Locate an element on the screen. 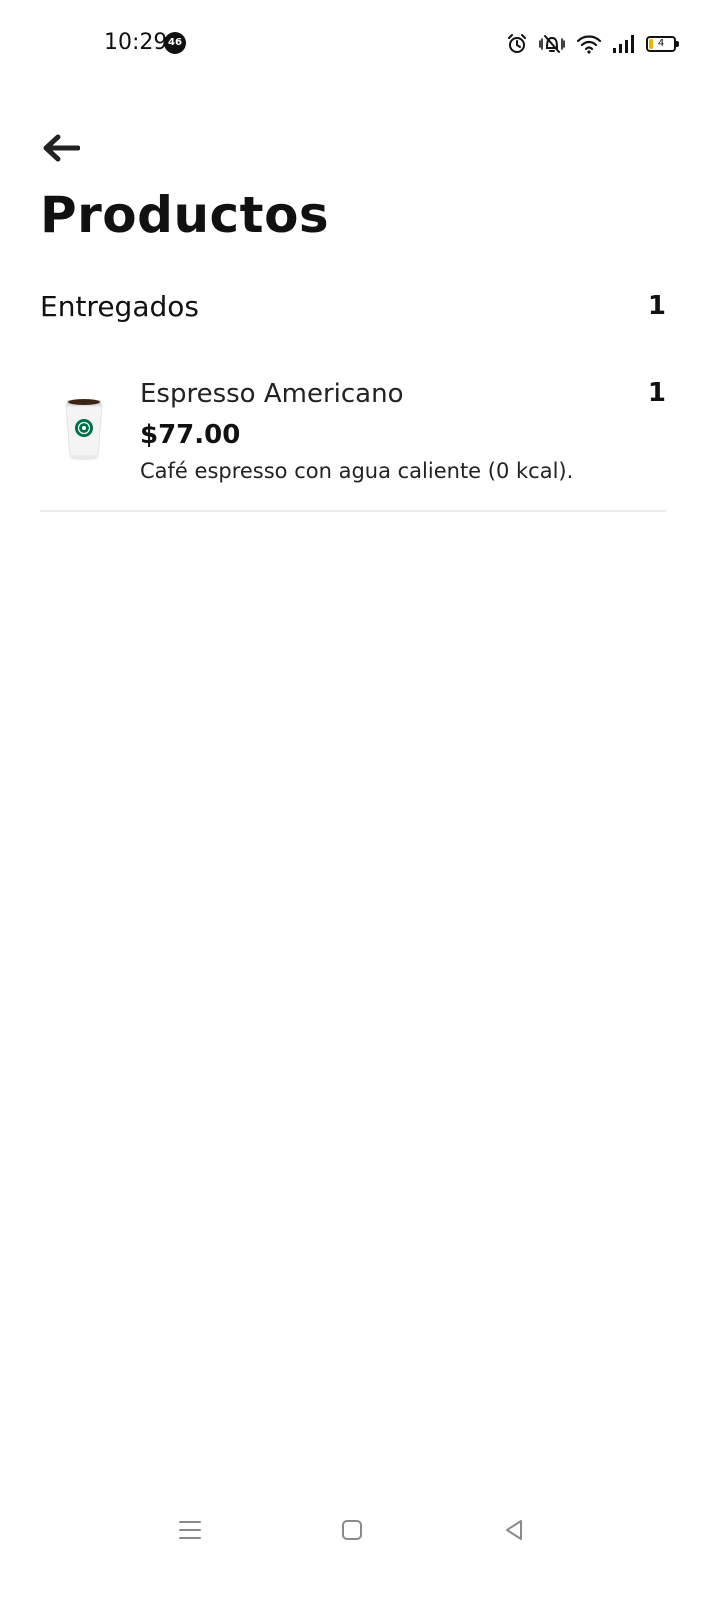 The height and width of the screenshot is (1600, 720). product-quantity: 1 is located at coordinates (656, 393).